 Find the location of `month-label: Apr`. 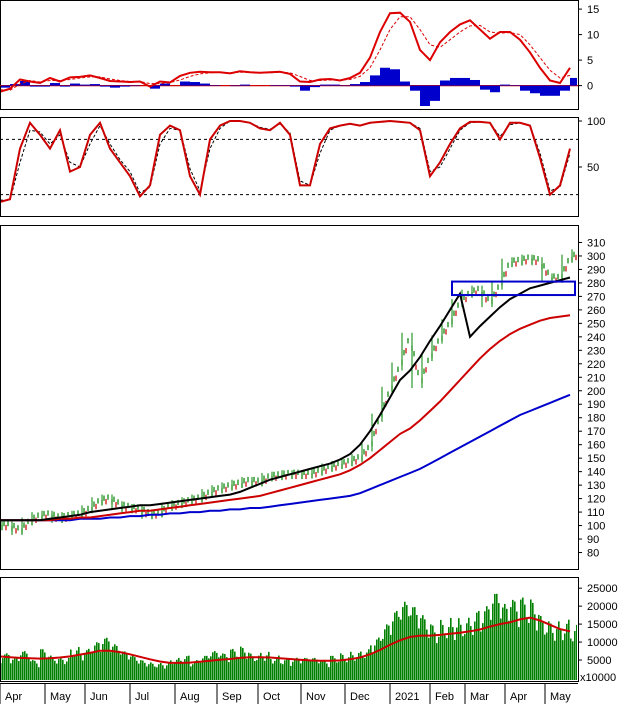

month-label: Apr is located at coordinates (518, 697).